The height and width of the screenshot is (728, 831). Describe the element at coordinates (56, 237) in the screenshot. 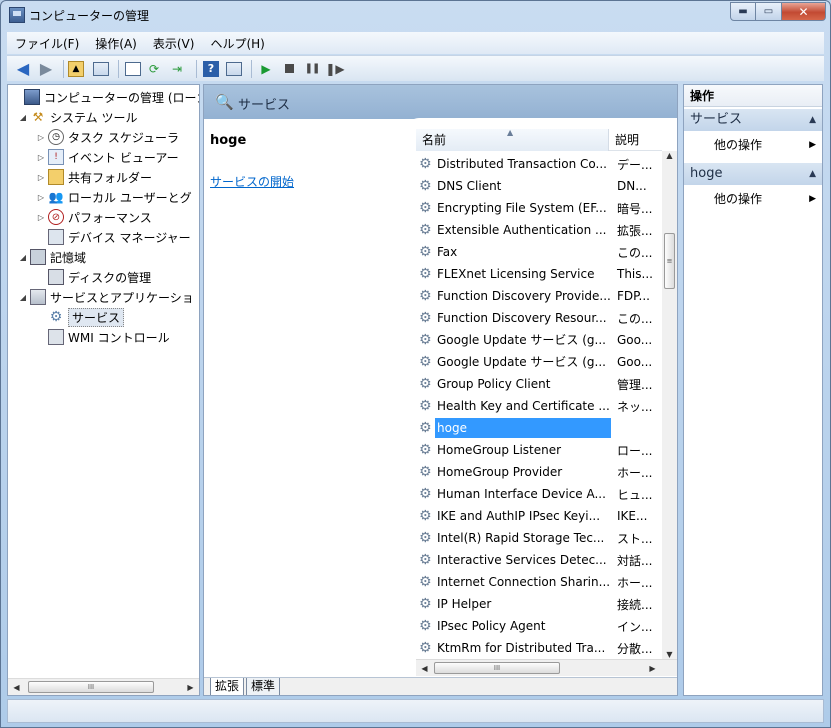

I see `device-manager-icon` at that location.